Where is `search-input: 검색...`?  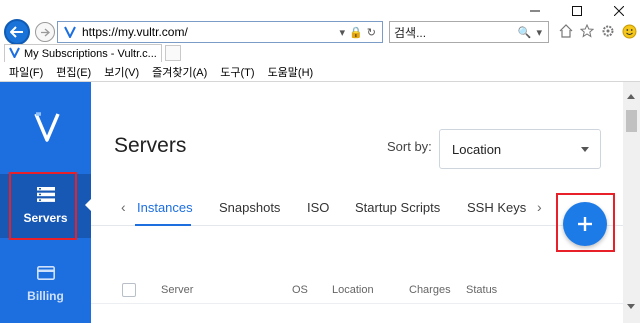 search-input: 검색... is located at coordinates (456, 32).